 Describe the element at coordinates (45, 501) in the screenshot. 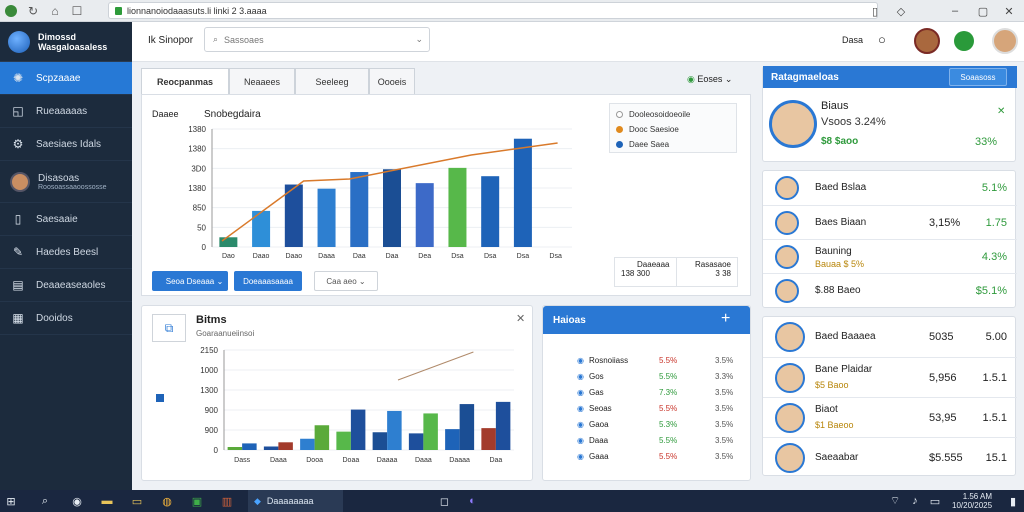

I see `search-icon: ⌕` at that location.